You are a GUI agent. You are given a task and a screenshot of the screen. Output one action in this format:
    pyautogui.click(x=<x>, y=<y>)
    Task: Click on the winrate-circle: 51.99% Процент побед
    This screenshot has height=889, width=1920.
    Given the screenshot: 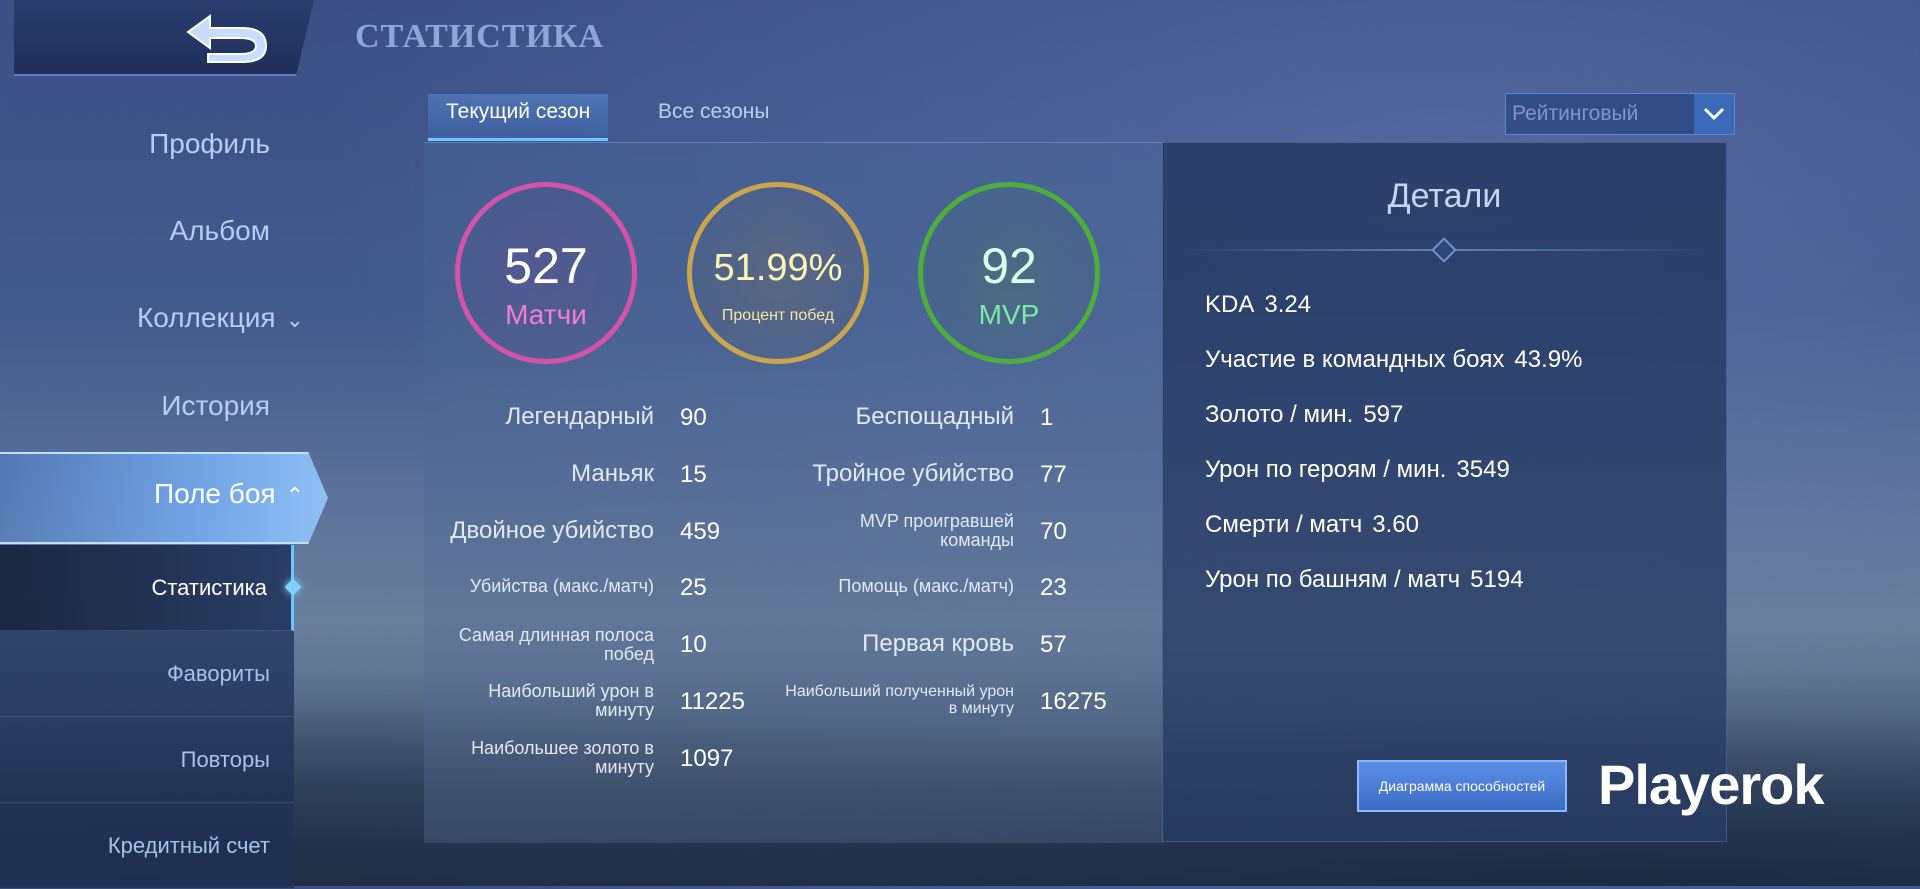 What is the action you would take?
    pyautogui.click(x=778, y=273)
    